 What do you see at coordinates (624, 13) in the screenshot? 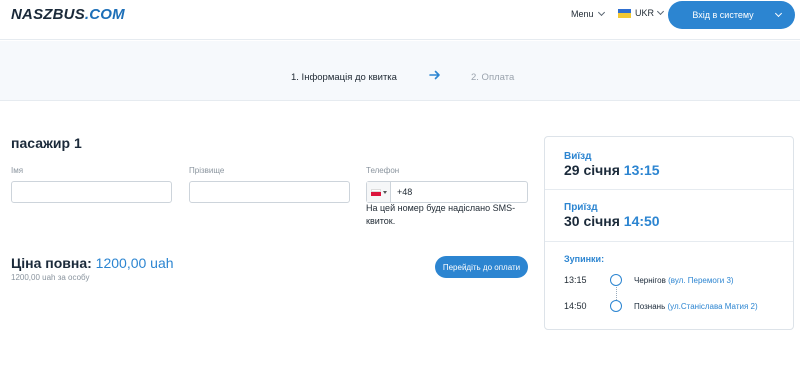
I see `ukraine-flag-icon` at bounding box center [624, 13].